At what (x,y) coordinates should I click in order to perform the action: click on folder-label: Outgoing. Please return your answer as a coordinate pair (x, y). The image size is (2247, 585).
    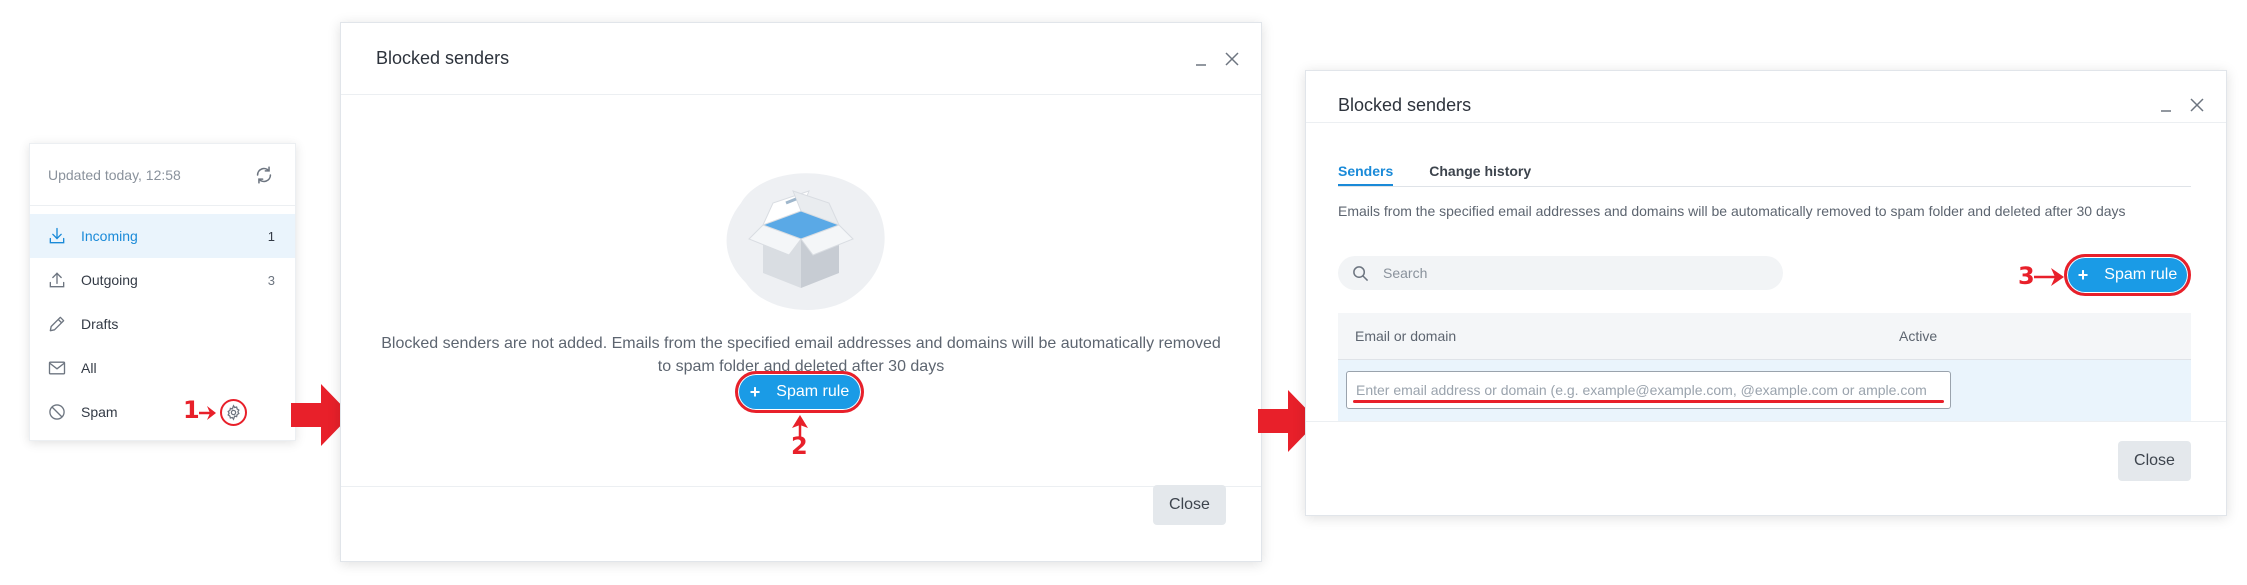
    Looking at the image, I should click on (109, 280).